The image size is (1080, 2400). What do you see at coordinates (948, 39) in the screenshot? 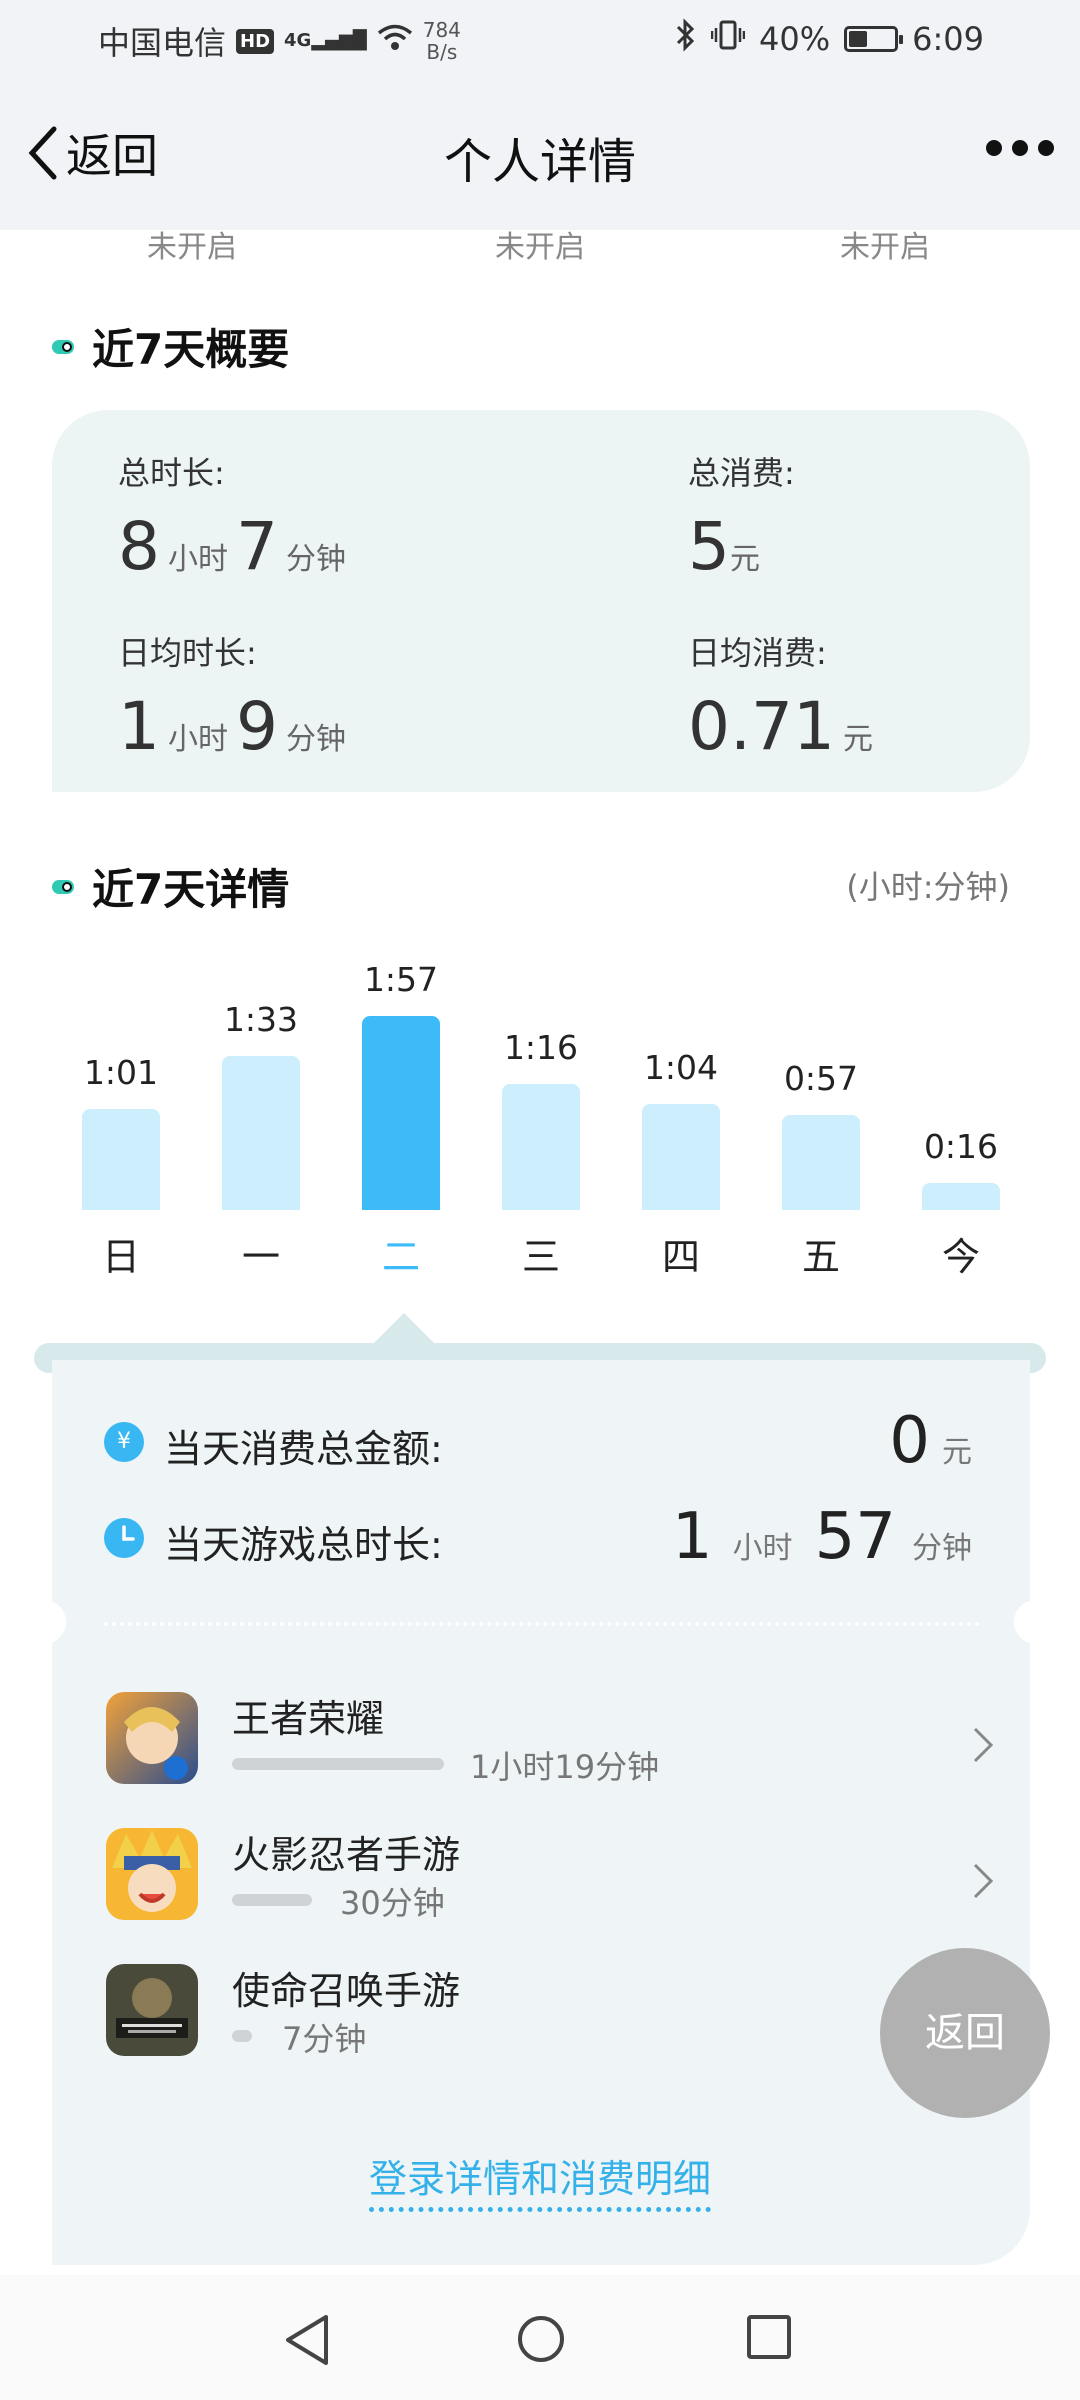
I see `clock: 6:09` at bounding box center [948, 39].